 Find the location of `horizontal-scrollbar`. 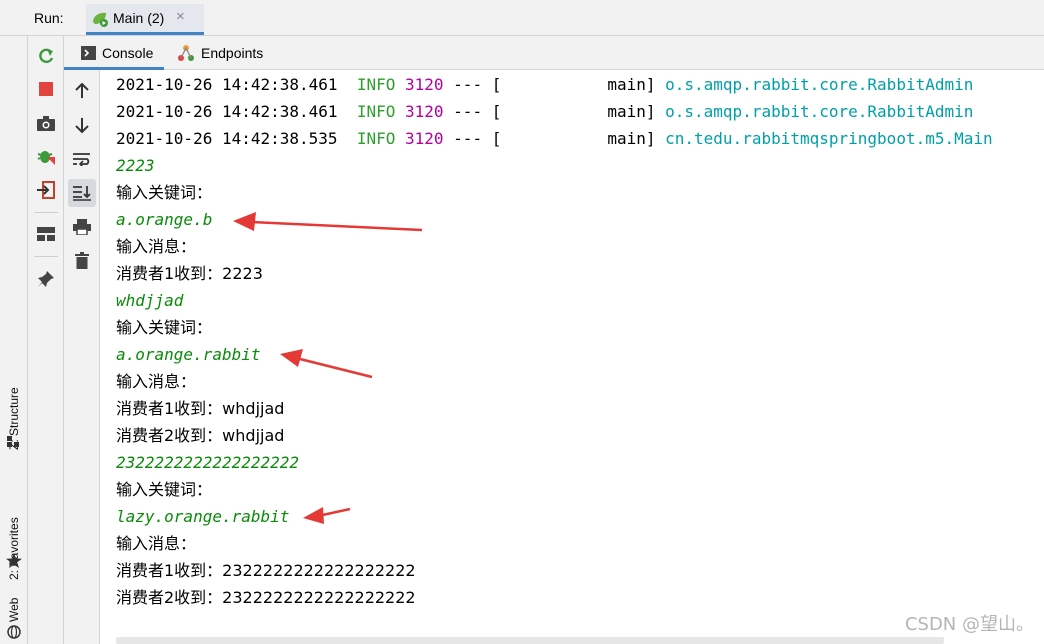

horizontal-scrollbar is located at coordinates (530, 640).